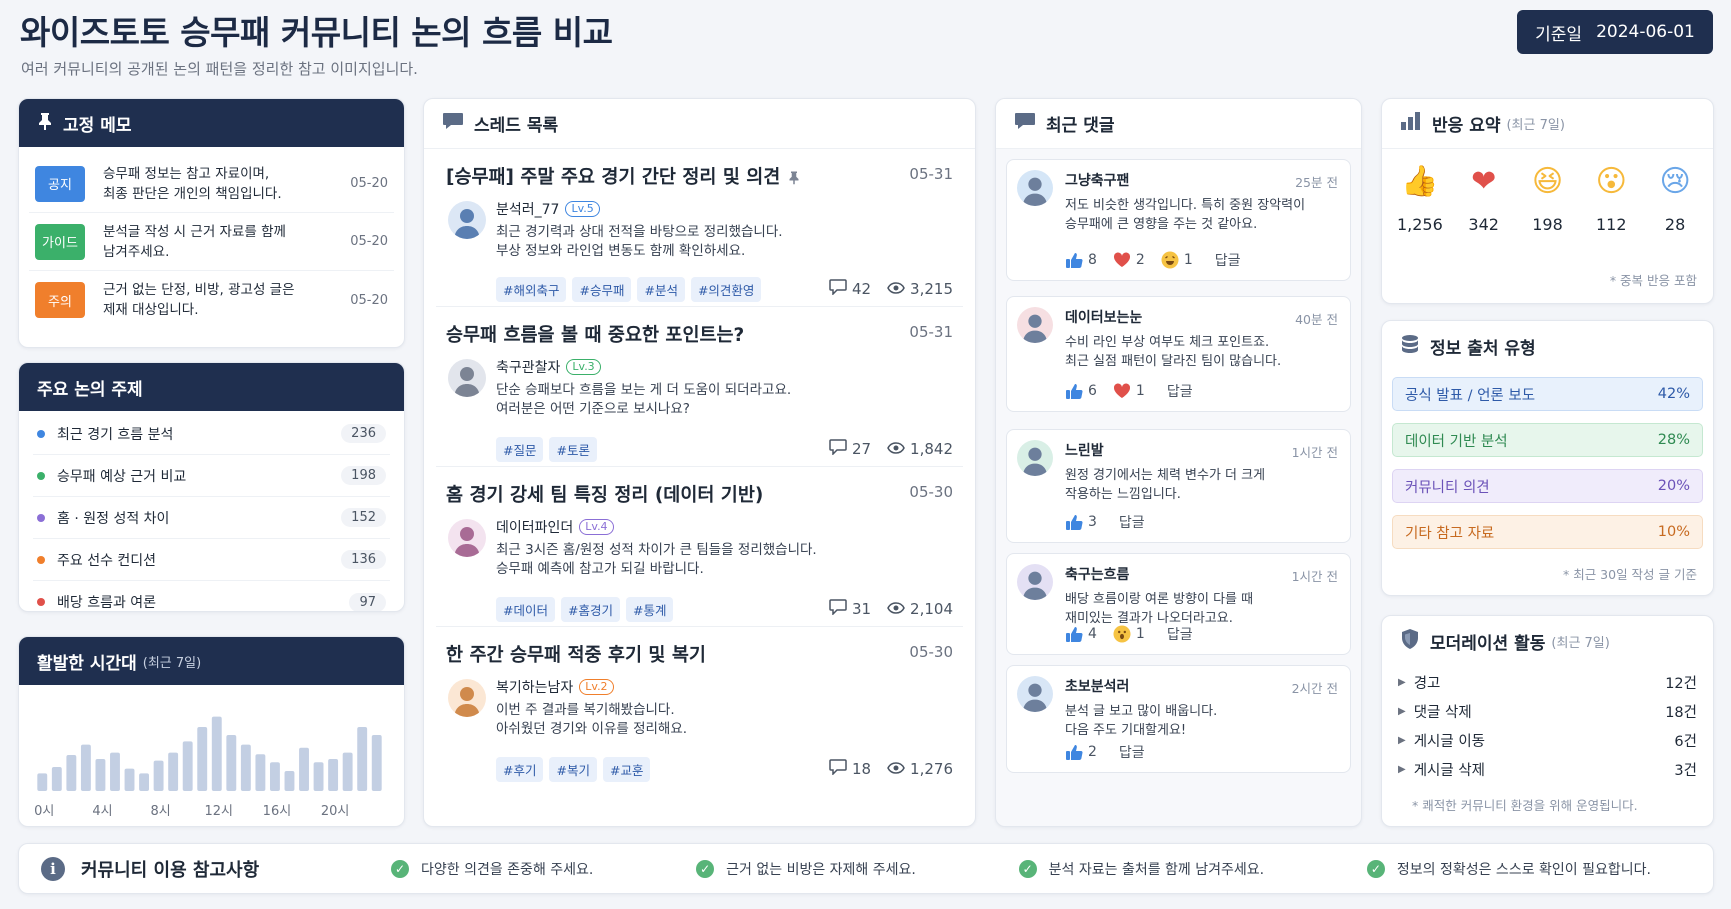 This screenshot has height=909, width=1731. What do you see at coordinates (1140, 260) in the screenshot?
I see `heart-count: 2` at bounding box center [1140, 260].